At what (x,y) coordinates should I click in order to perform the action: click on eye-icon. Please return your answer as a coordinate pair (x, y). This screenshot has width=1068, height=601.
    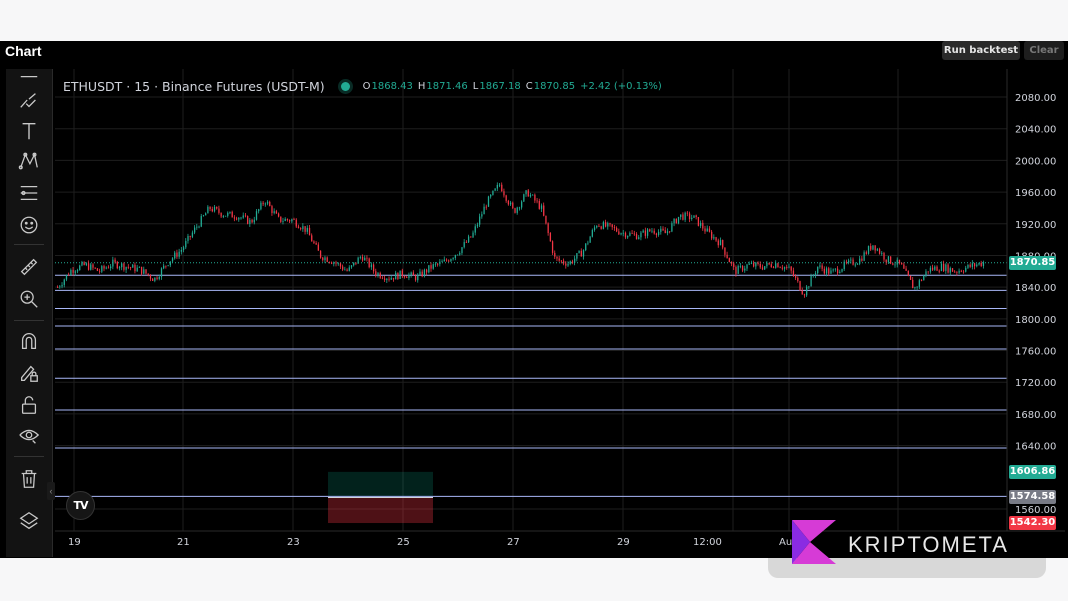
    Looking at the image, I should click on (29, 435).